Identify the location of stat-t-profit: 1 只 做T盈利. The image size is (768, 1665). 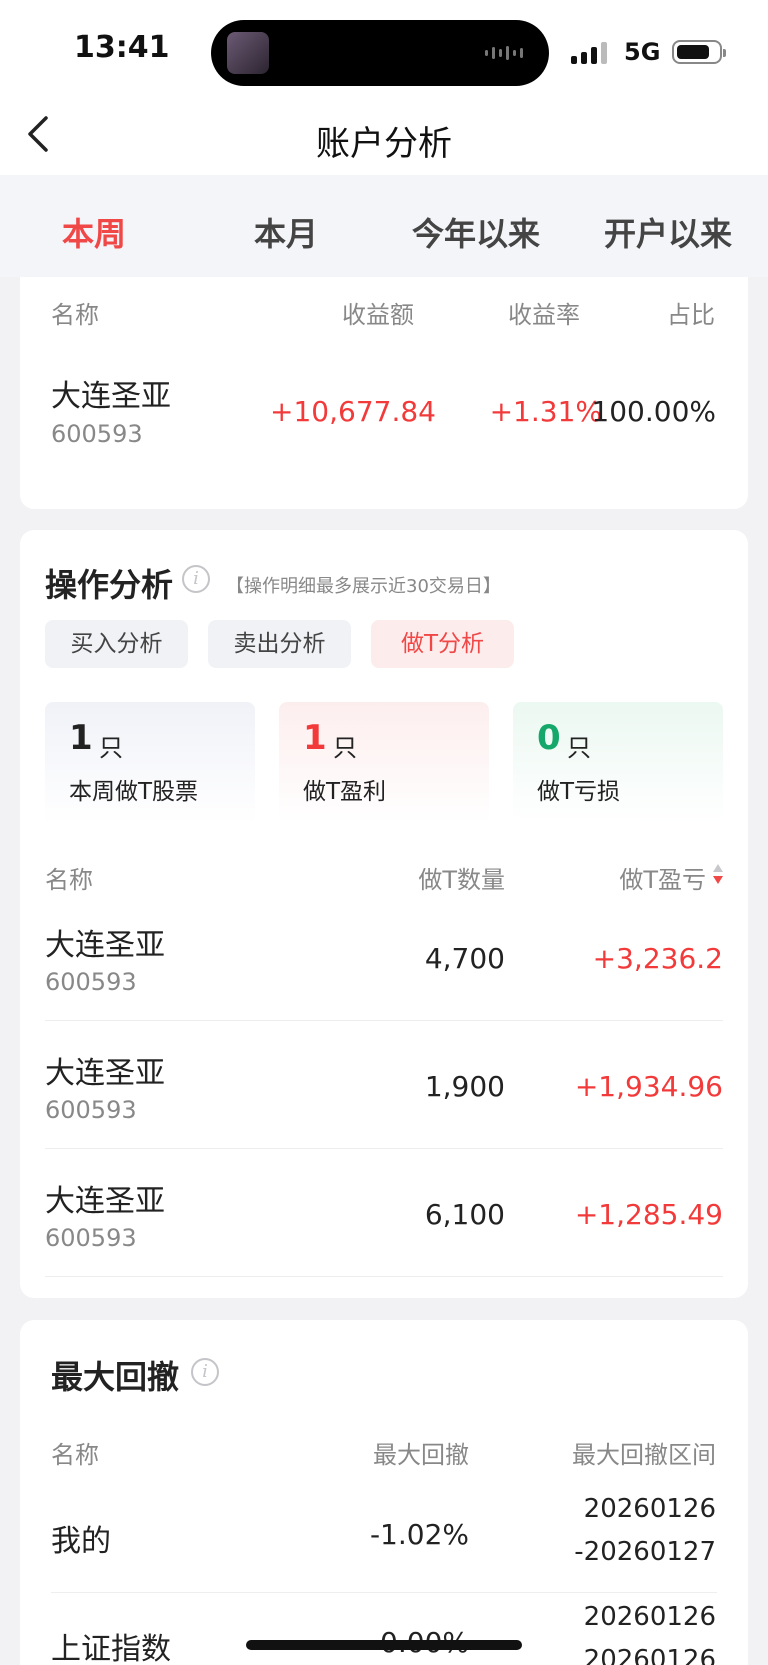
(384, 763).